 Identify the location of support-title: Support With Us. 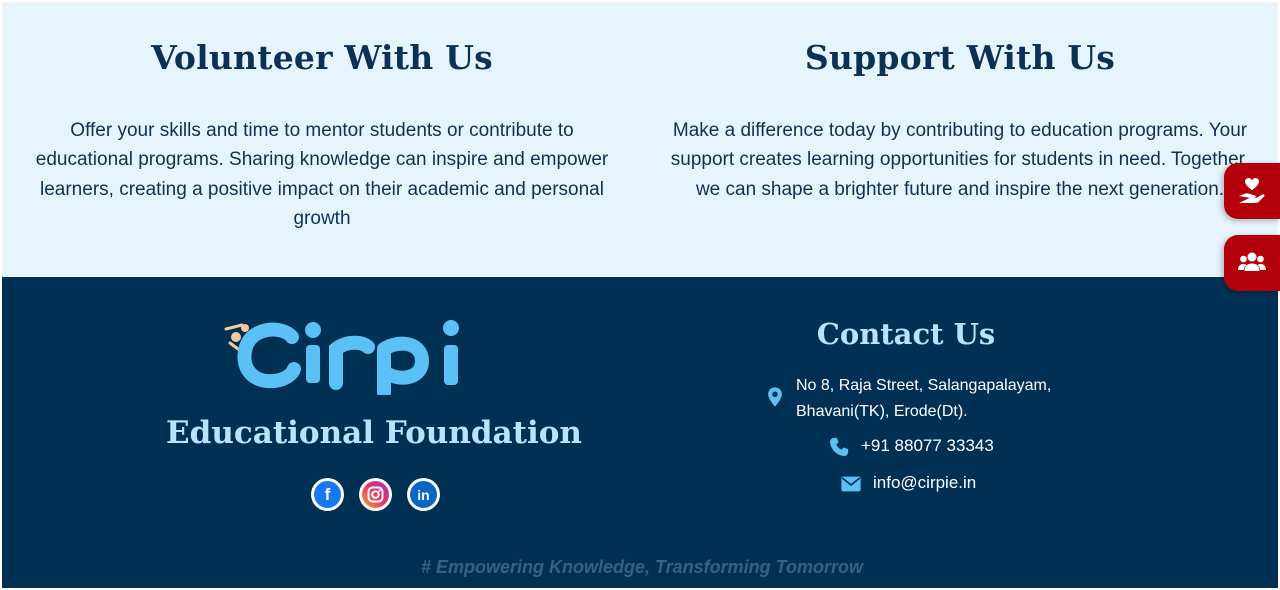
(960, 57).